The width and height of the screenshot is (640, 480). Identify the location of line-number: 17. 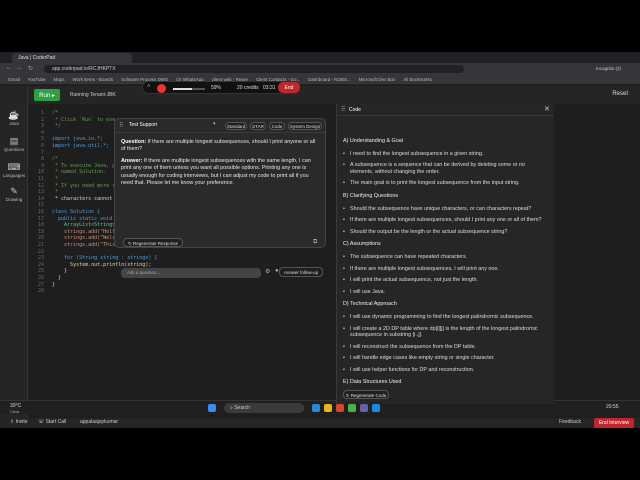
(40, 218).